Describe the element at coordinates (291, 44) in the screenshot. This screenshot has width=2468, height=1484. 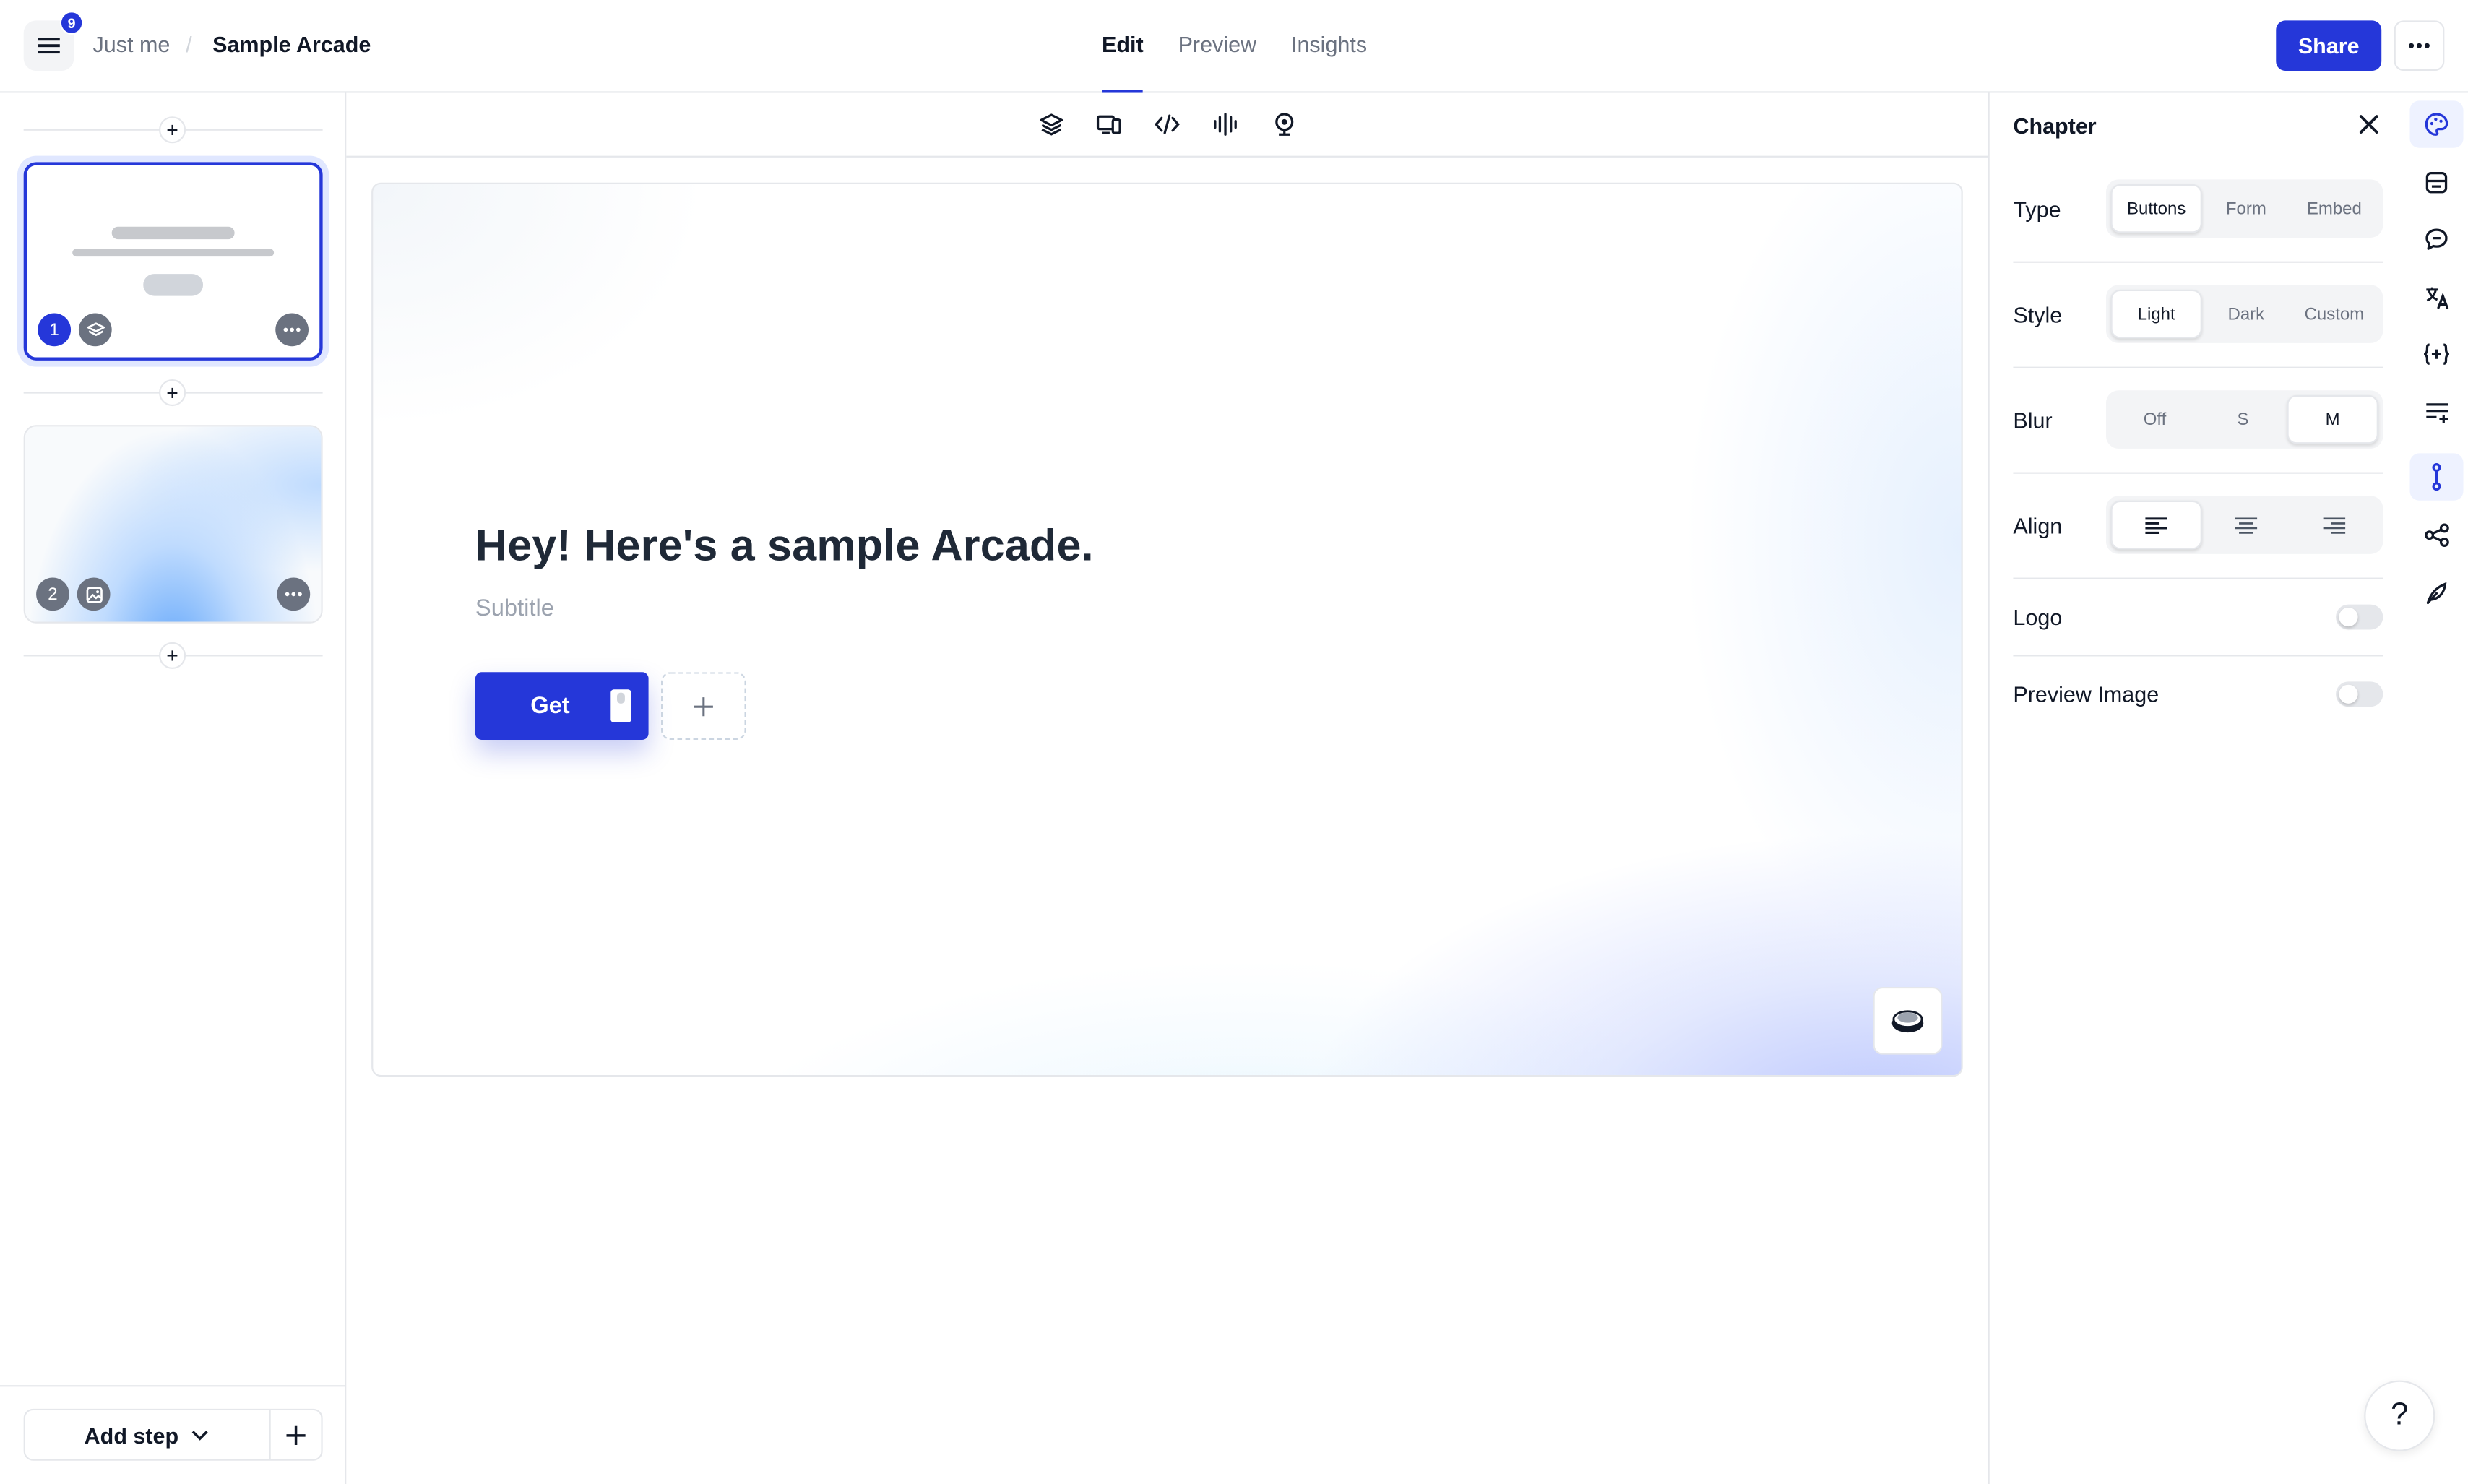
I see `page-title: Sample Arcade` at that location.